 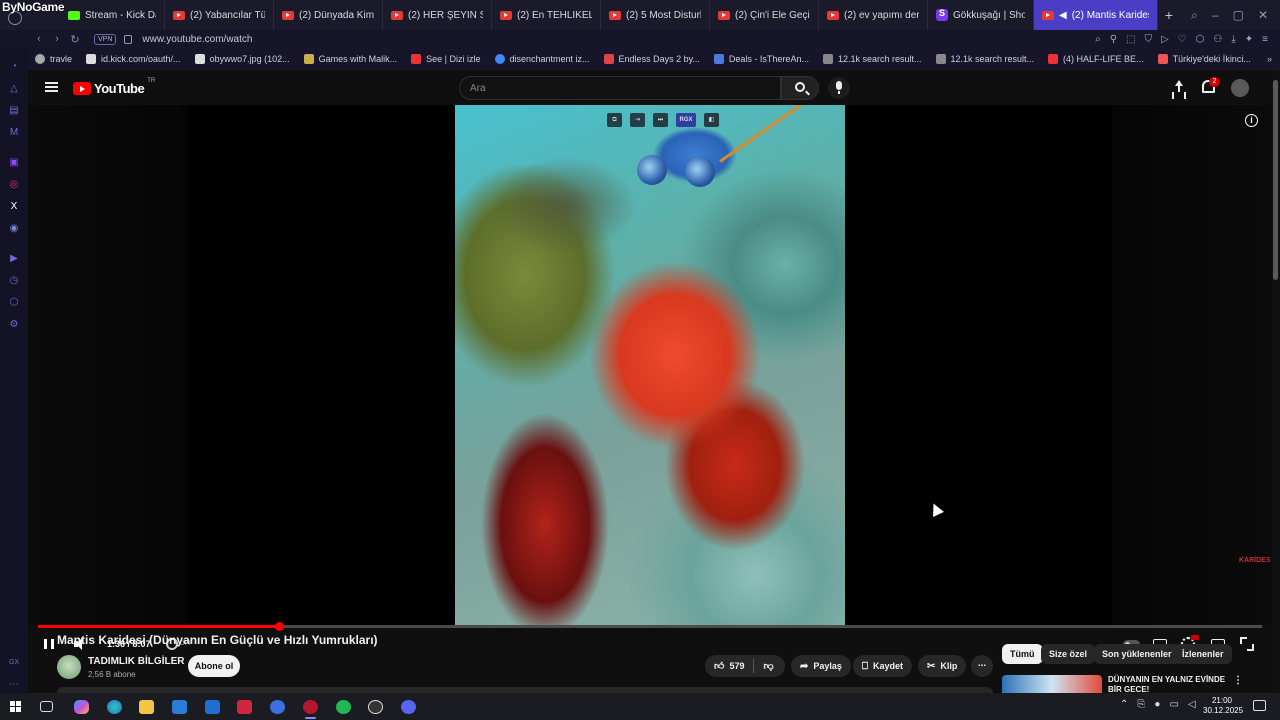 What do you see at coordinates (32, 15) in the screenshot?
I see `browser-brand: ByNoGame` at bounding box center [32, 15].